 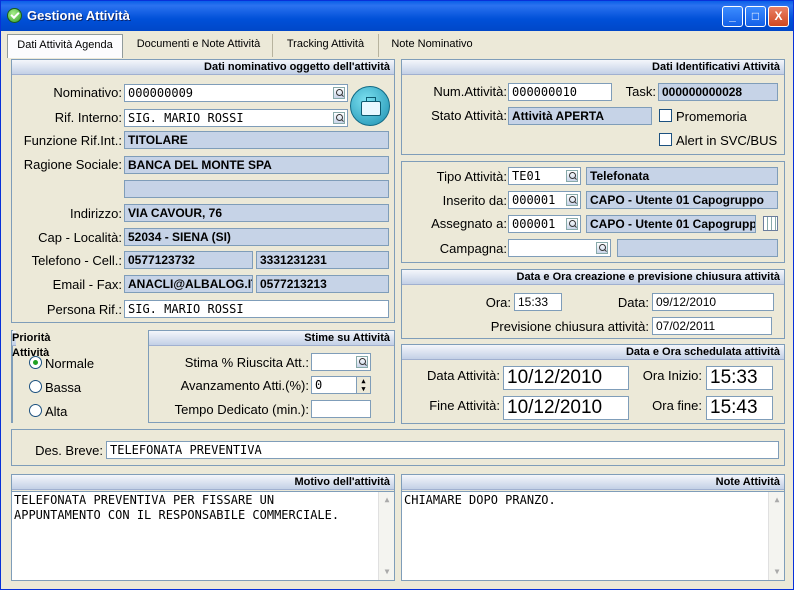 I want to click on note-scrollbar: ▲ ▼, so click(x=776, y=536).